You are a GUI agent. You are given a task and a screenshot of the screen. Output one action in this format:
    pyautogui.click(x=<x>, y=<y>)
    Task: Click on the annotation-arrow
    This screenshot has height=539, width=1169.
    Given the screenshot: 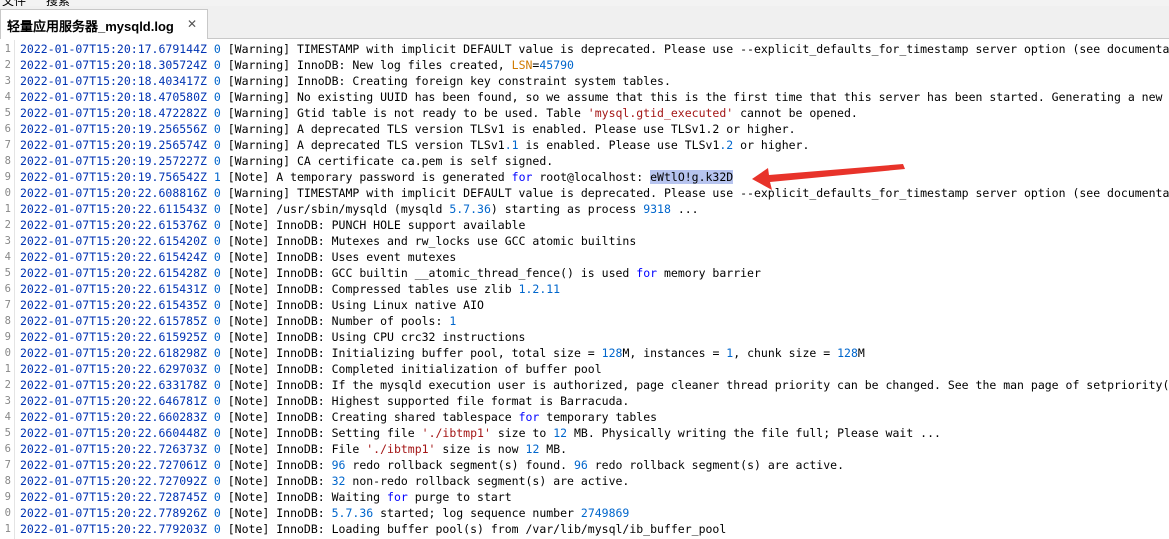 What is the action you would take?
    pyautogui.click(x=828, y=177)
    